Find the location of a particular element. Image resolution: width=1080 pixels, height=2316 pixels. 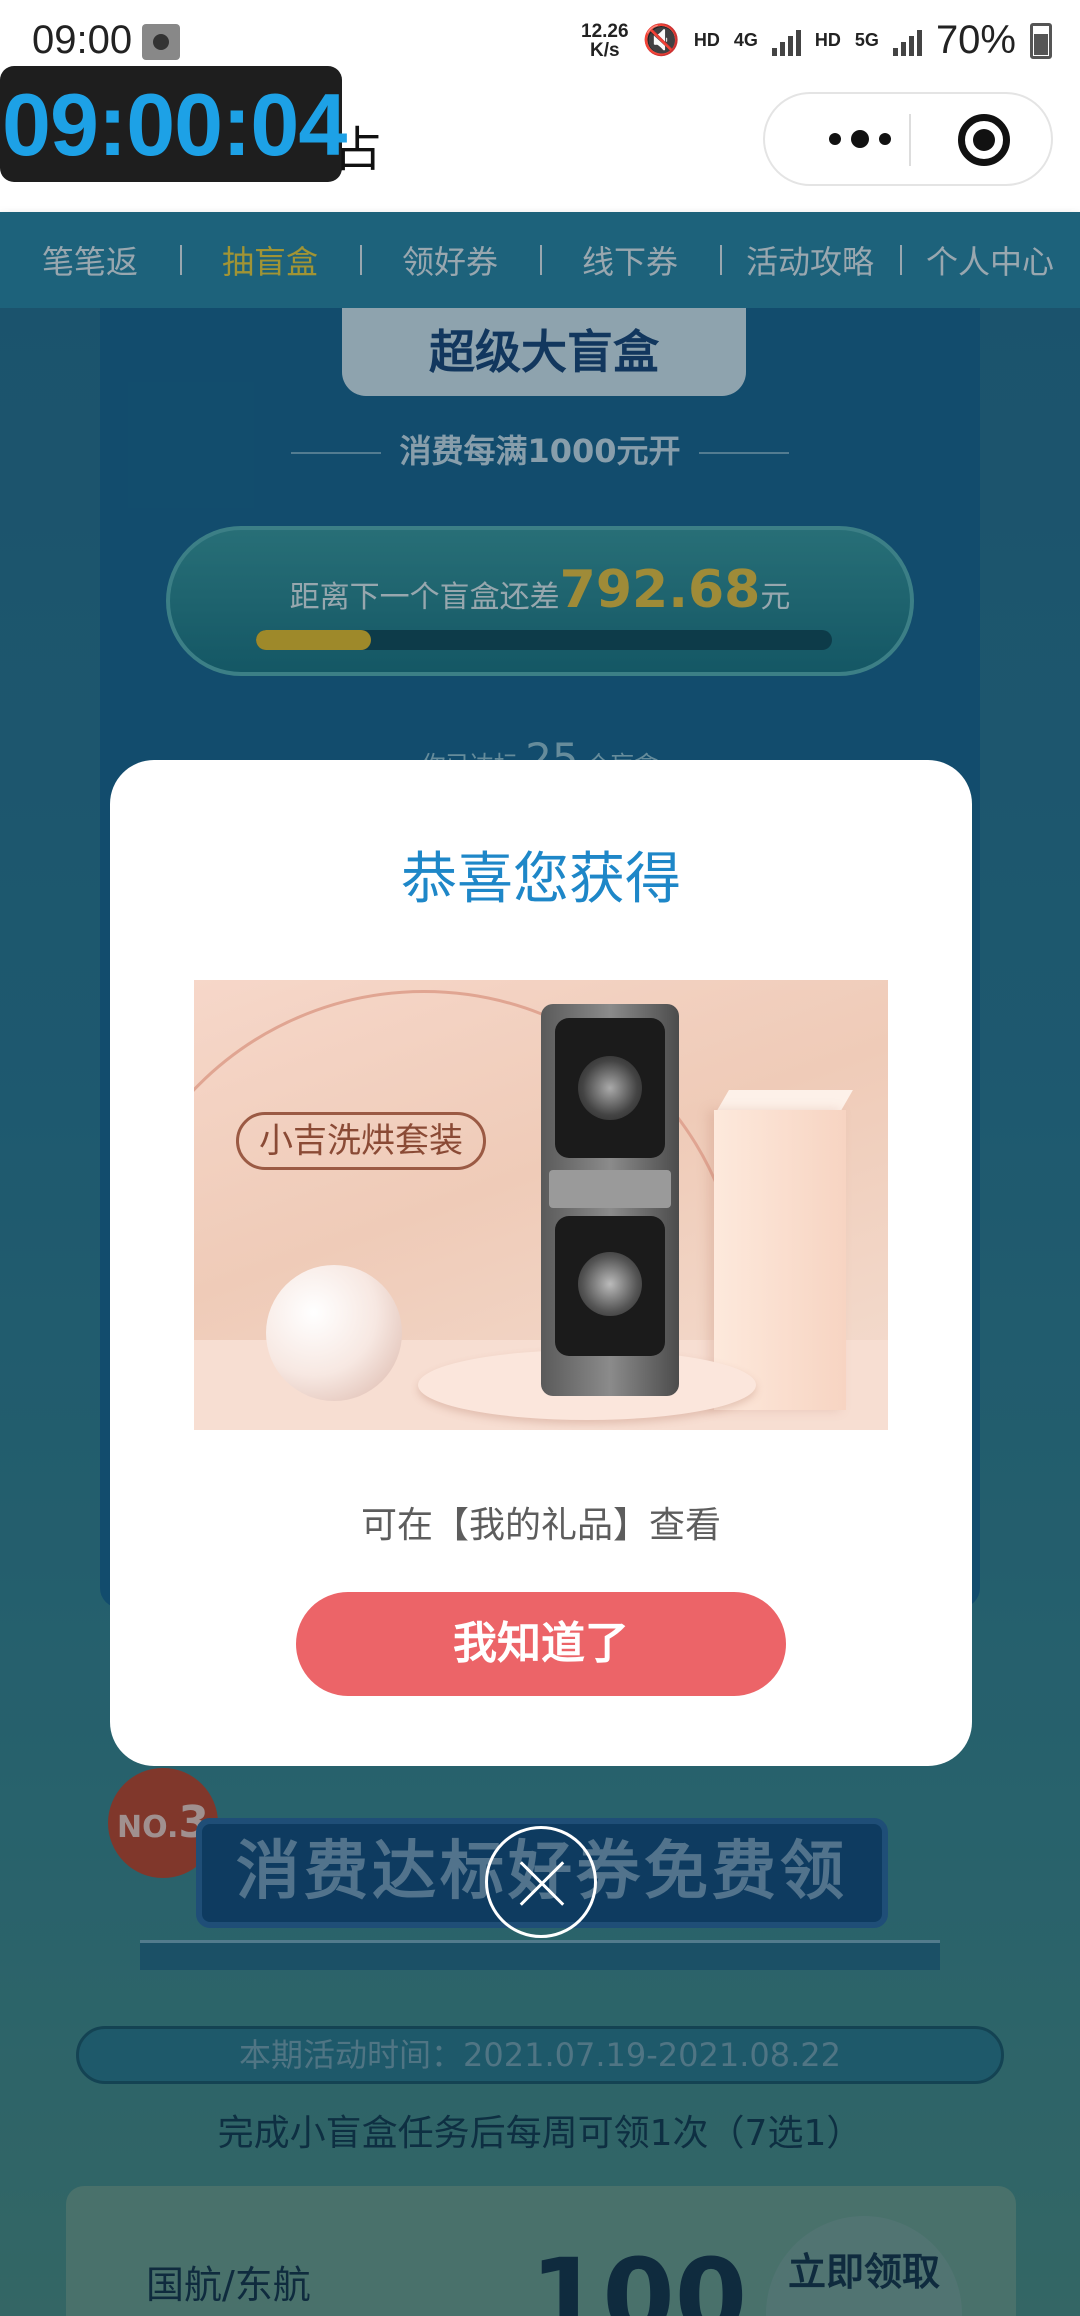

overlay-clock: 09:00:04 is located at coordinates (173, 124).